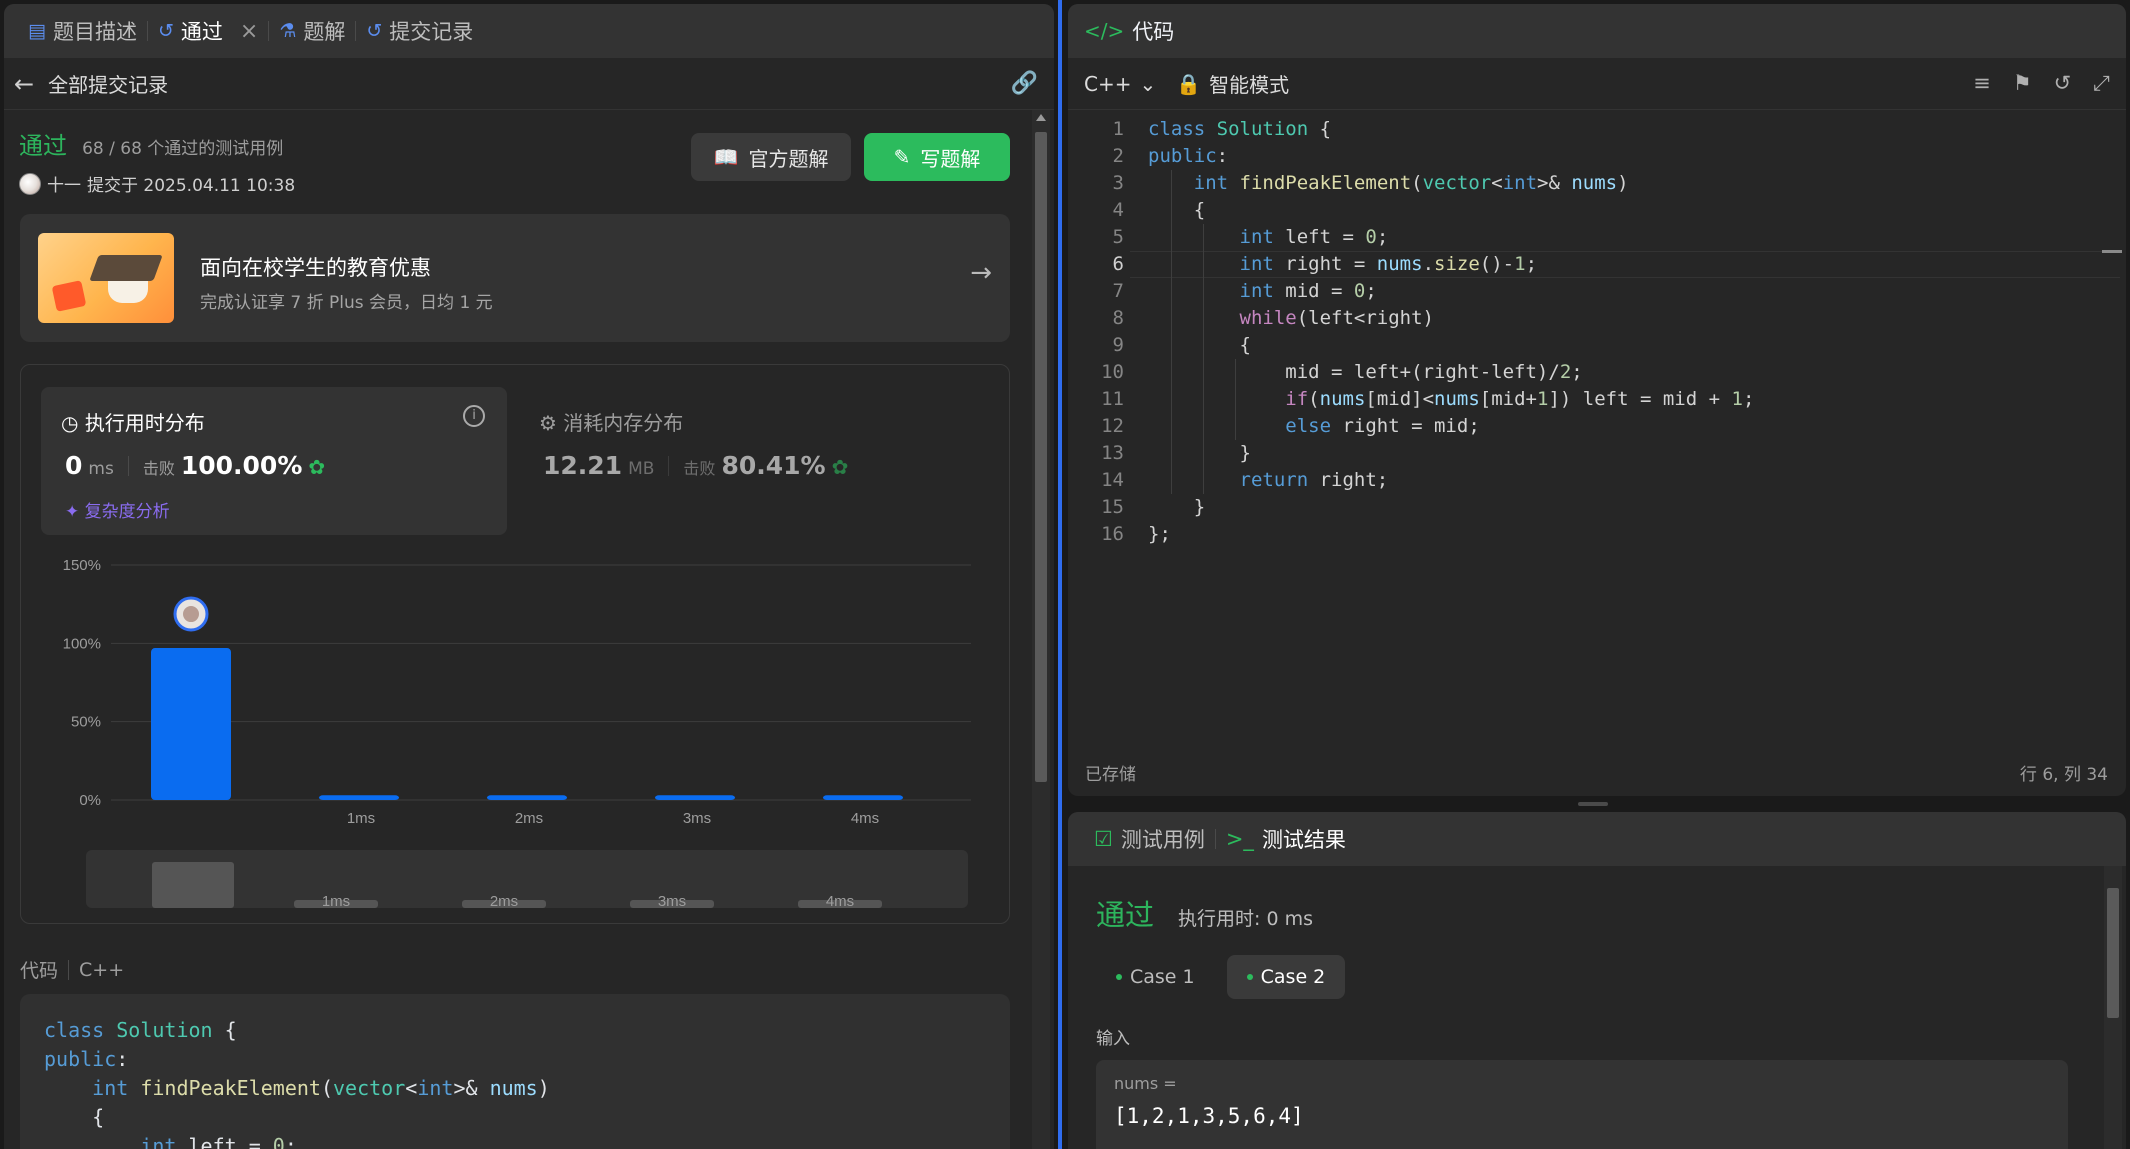  I want to click on editor-toolbar: C++ ⌄ 🔒 智能模式 ≡ ⚑ ↺ ⤢, so click(1597, 84).